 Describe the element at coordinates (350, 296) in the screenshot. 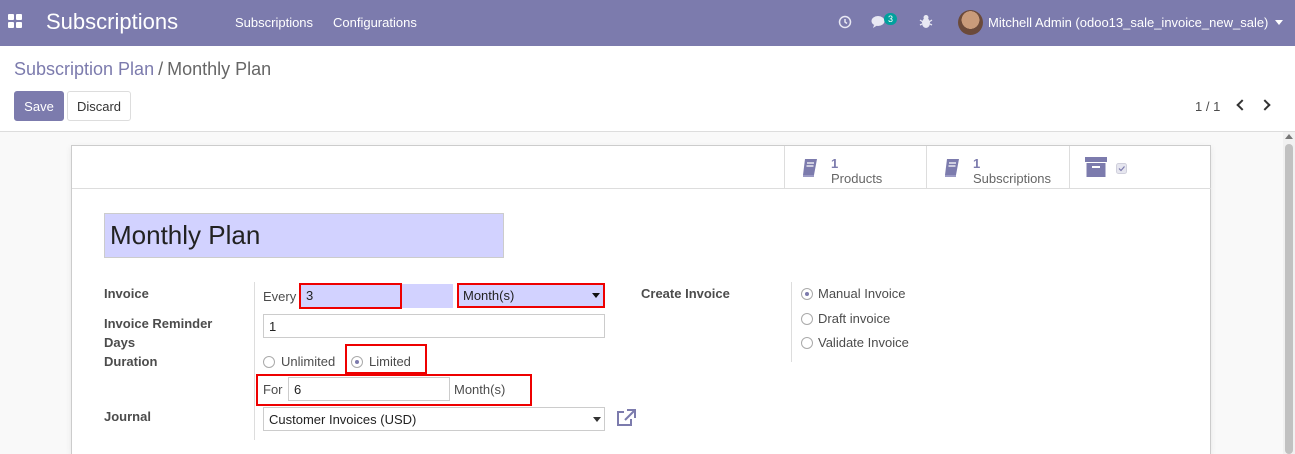

I see `highlight-interval-number` at that location.